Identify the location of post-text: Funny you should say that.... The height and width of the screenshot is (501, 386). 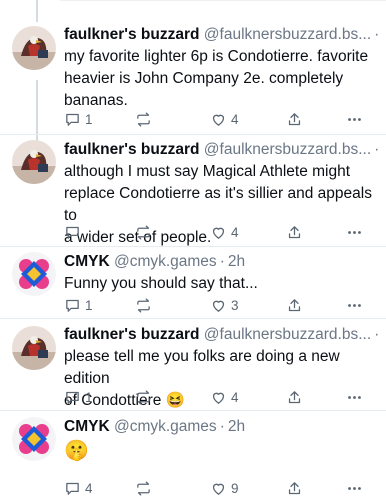
(221, 284).